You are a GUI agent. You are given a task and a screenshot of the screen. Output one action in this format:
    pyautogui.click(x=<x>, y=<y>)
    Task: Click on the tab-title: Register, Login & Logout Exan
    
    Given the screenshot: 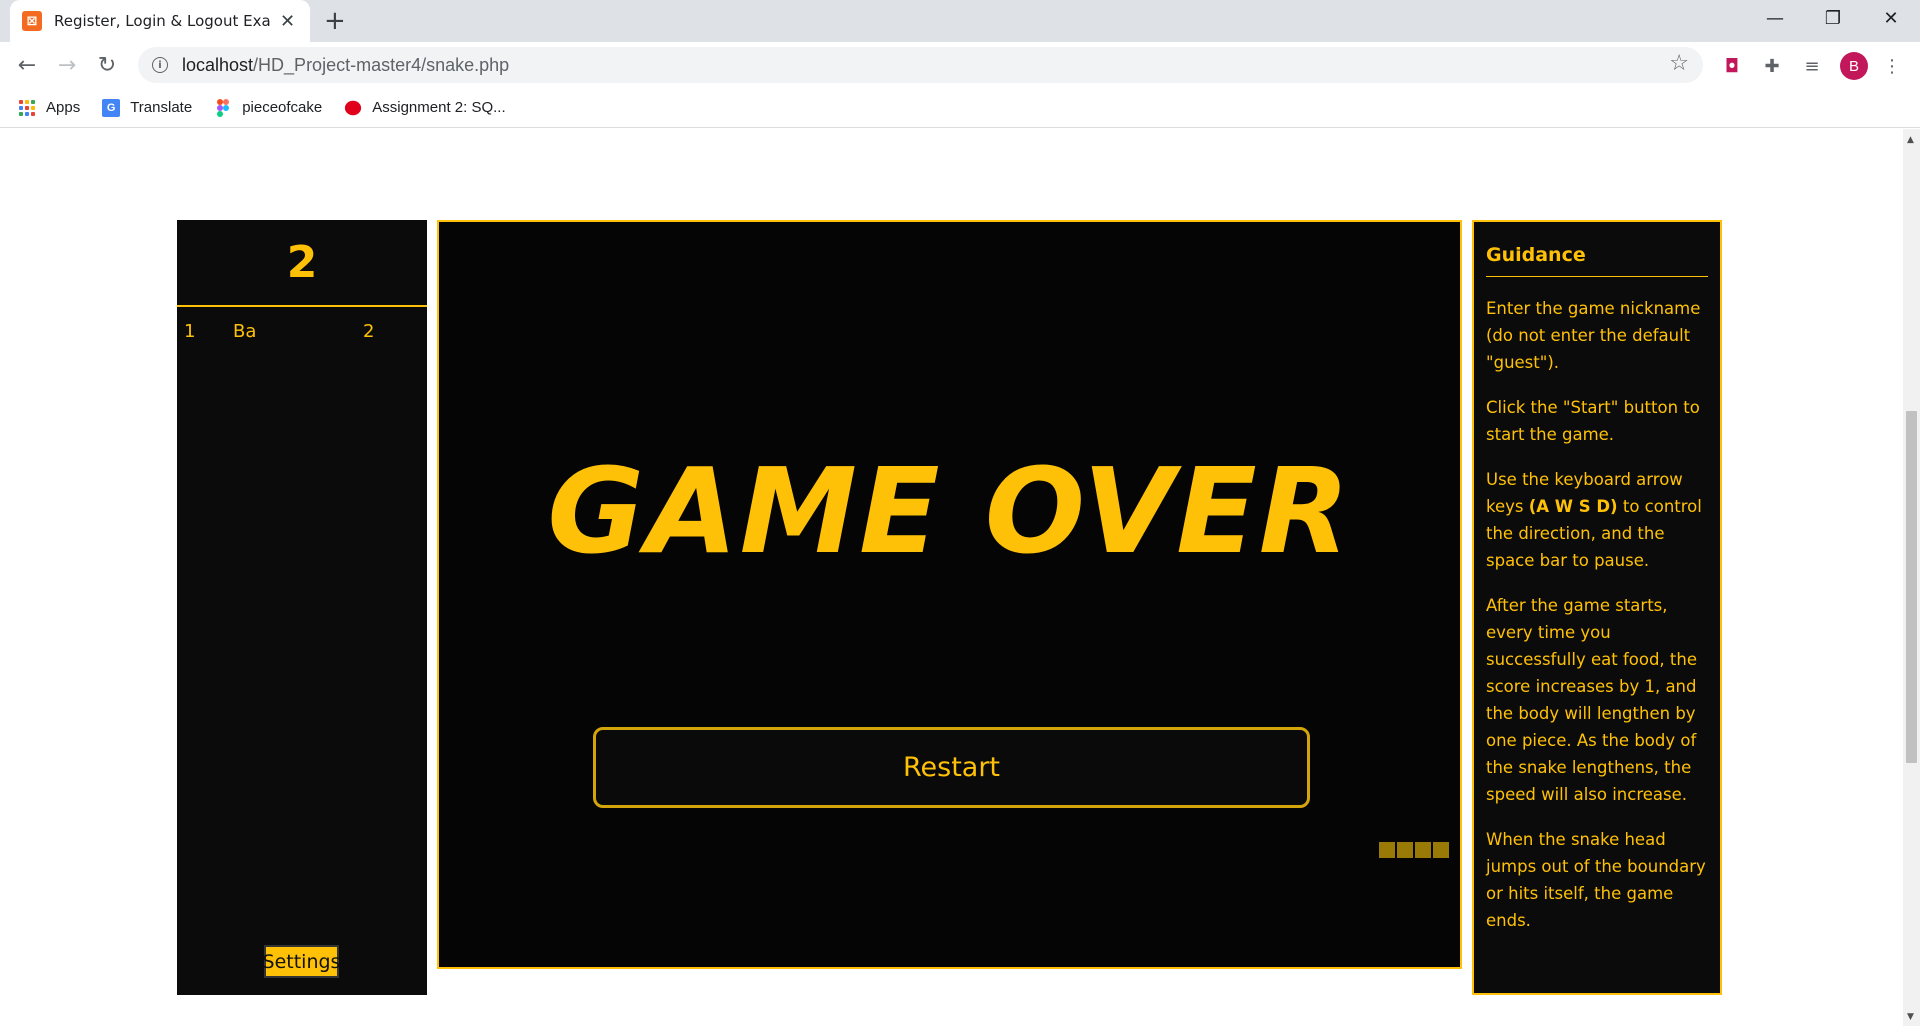 What is the action you would take?
    pyautogui.click(x=163, y=21)
    